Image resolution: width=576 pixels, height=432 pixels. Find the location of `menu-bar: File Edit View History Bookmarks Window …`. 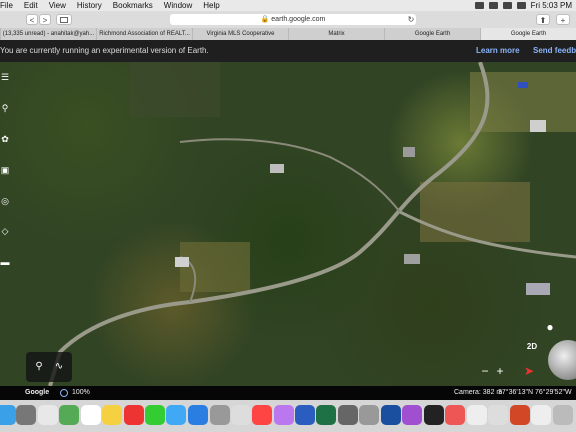

menu-bar: File Edit View History Bookmarks Window … is located at coordinates (288, 5).